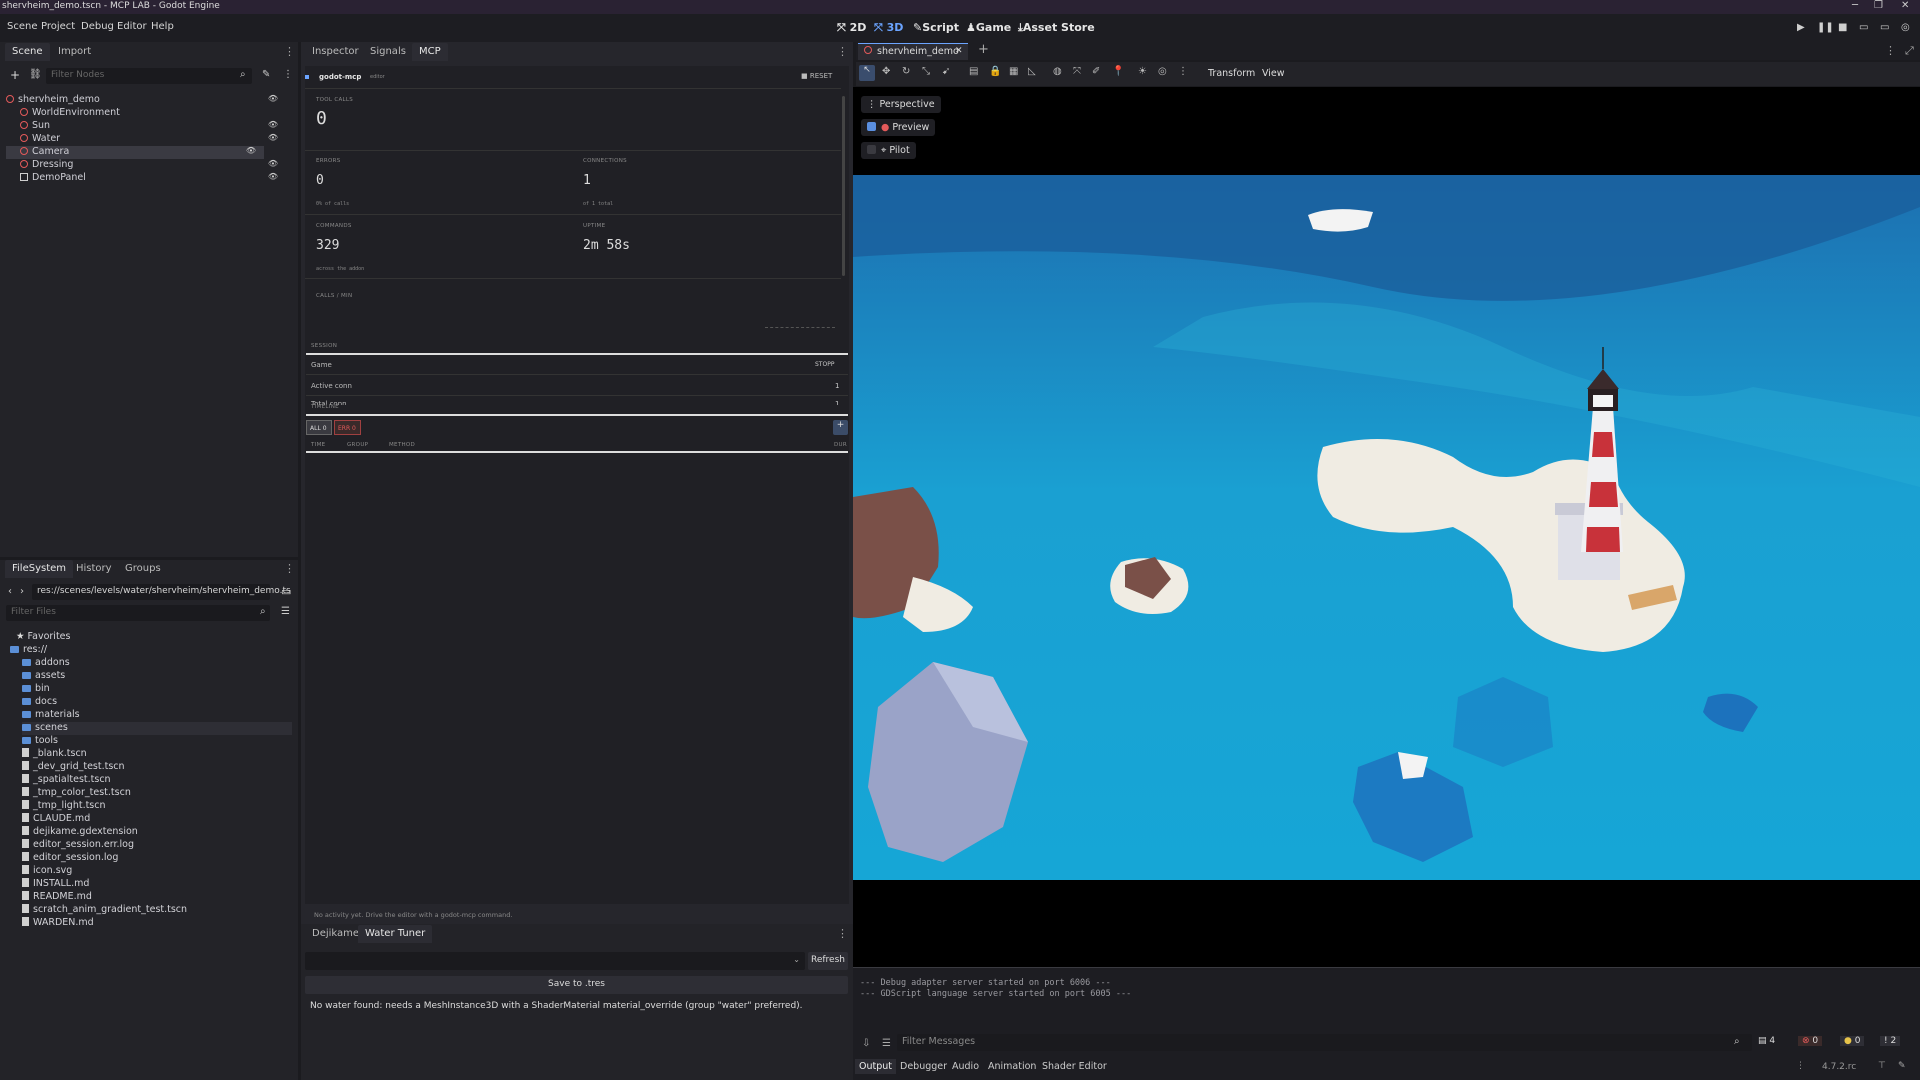  What do you see at coordinates (162, 26) in the screenshot?
I see `menu-help: Help` at bounding box center [162, 26].